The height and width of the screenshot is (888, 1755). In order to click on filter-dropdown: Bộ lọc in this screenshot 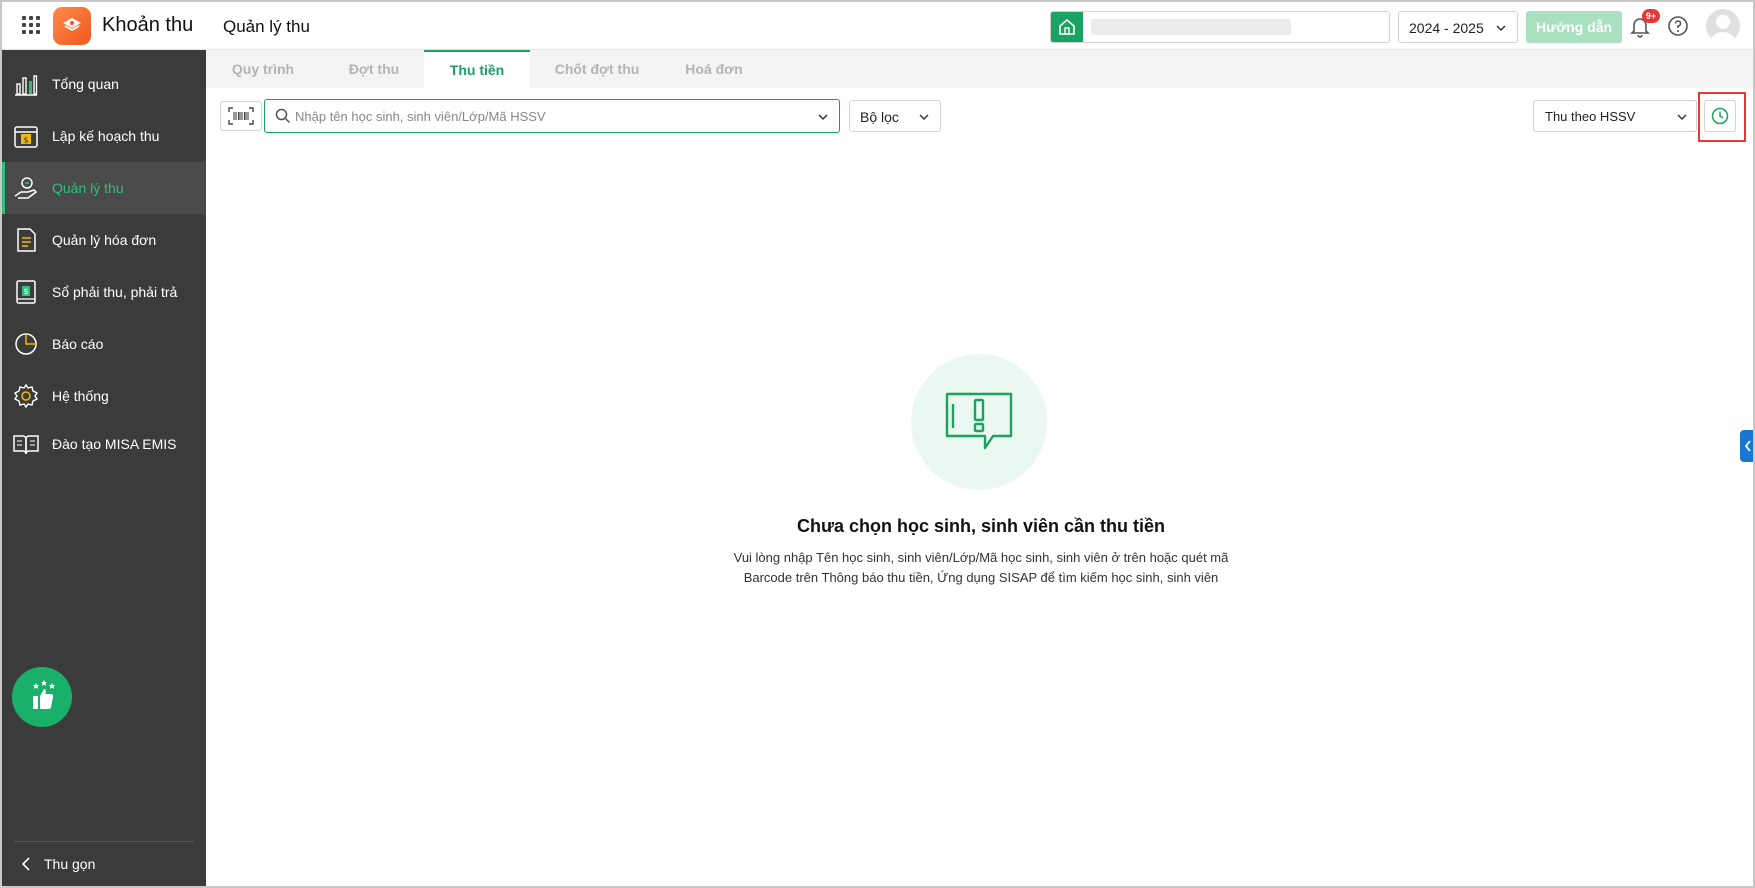, I will do `click(895, 116)`.